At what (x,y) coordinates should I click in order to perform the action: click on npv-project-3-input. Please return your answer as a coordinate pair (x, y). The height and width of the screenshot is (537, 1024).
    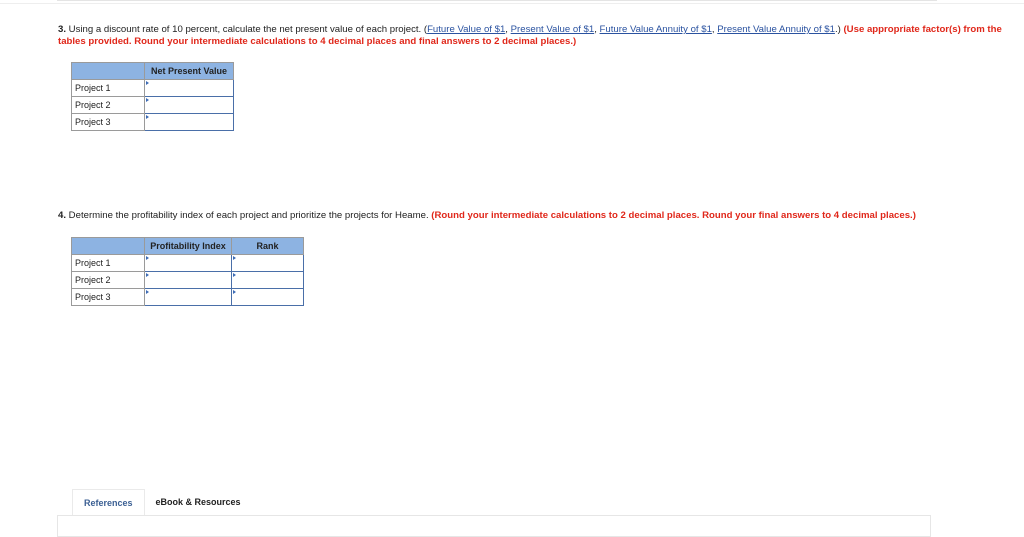
    Looking at the image, I should click on (189, 122).